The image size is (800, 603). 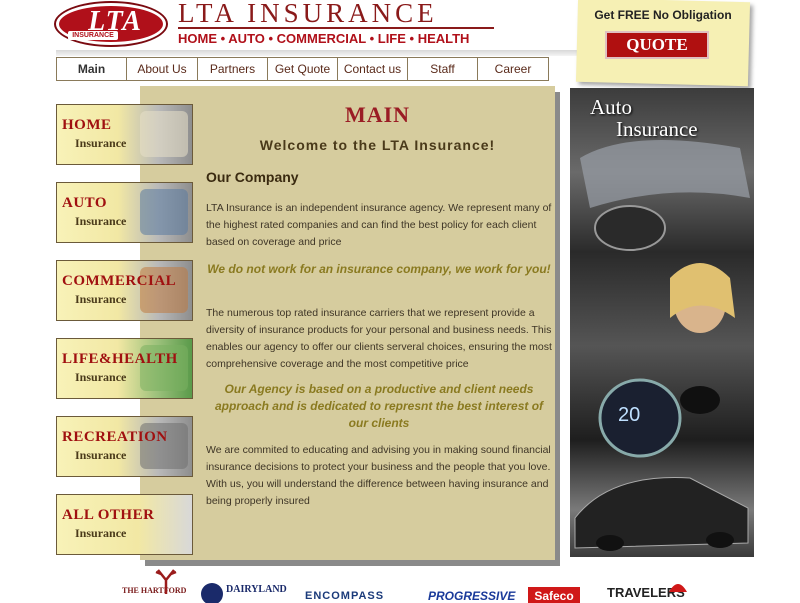 I want to click on brand-title: LTA INSURANCE, so click(x=308, y=14).